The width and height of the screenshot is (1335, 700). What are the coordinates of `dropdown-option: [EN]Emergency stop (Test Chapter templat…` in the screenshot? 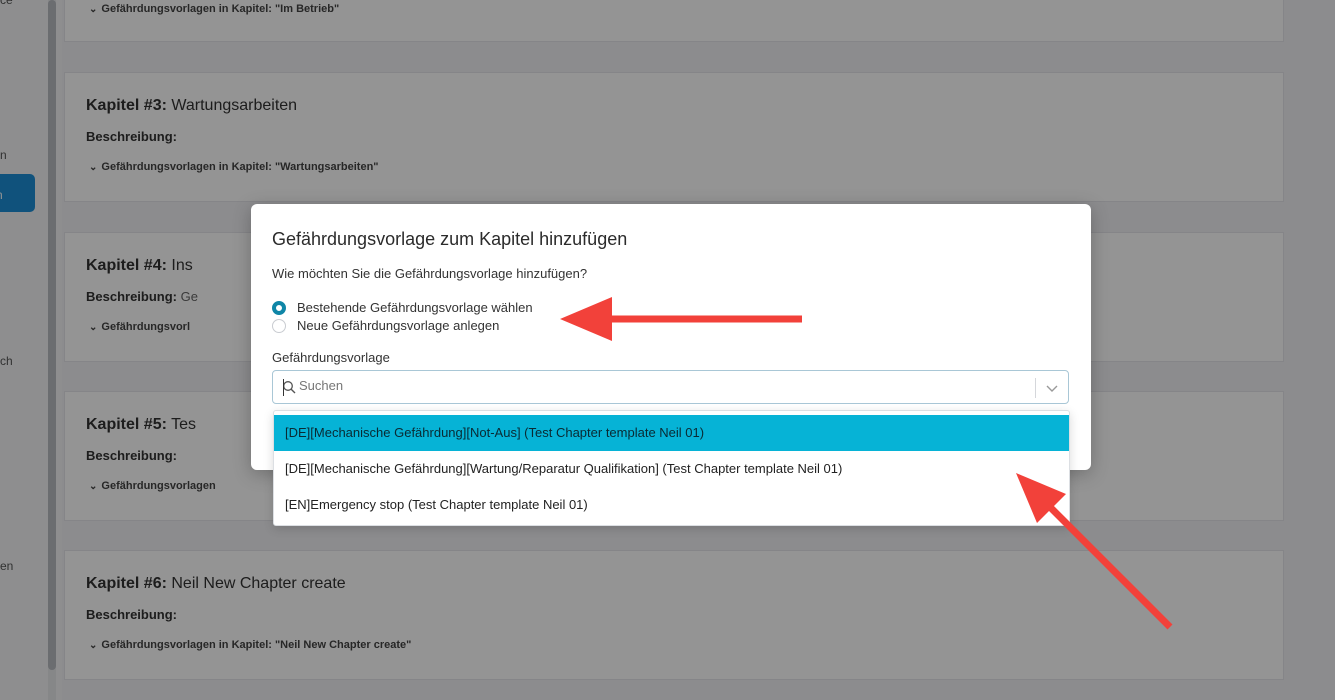 It's located at (671, 505).